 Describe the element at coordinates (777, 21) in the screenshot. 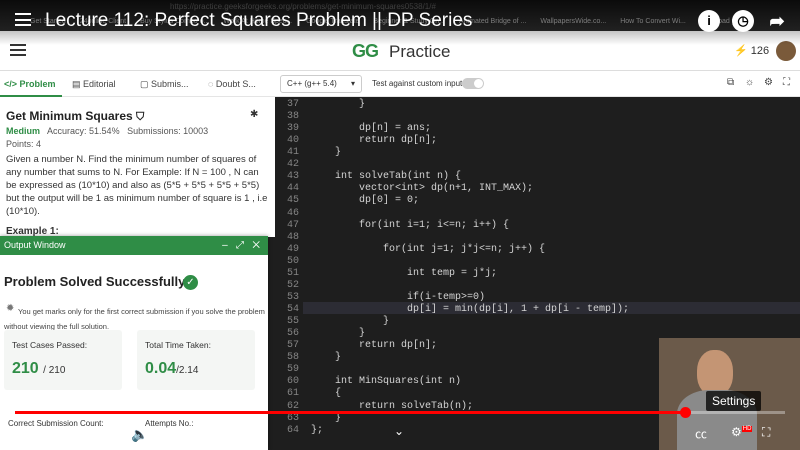

I see `share-icon: ➦` at that location.